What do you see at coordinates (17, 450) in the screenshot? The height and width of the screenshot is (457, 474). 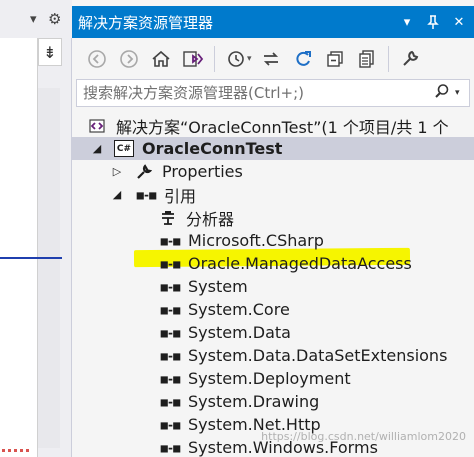 I see `error-squiggle` at bounding box center [17, 450].